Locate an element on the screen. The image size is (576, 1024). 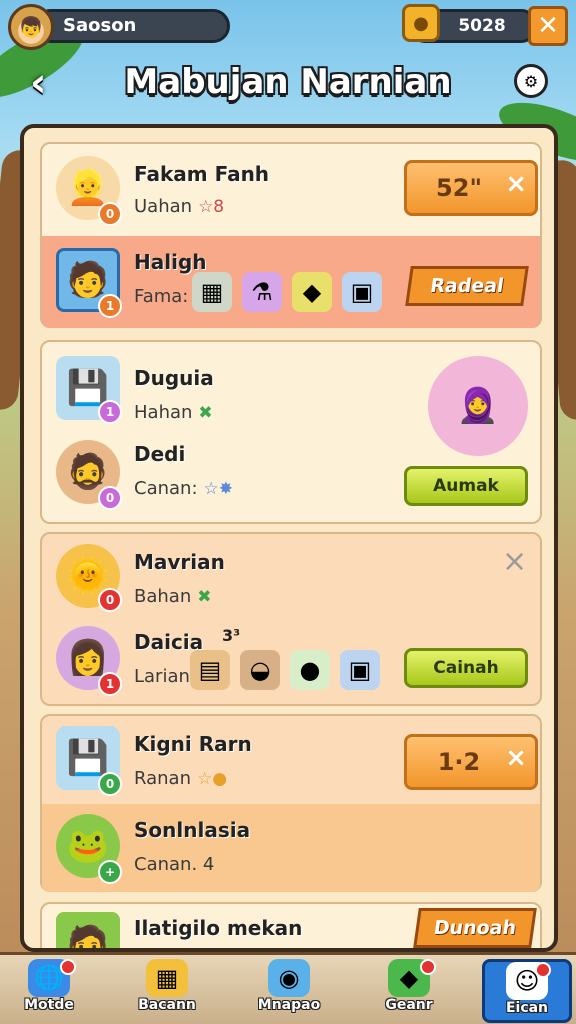
row-name: Fakam Fanh is located at coordinates (202, 174).